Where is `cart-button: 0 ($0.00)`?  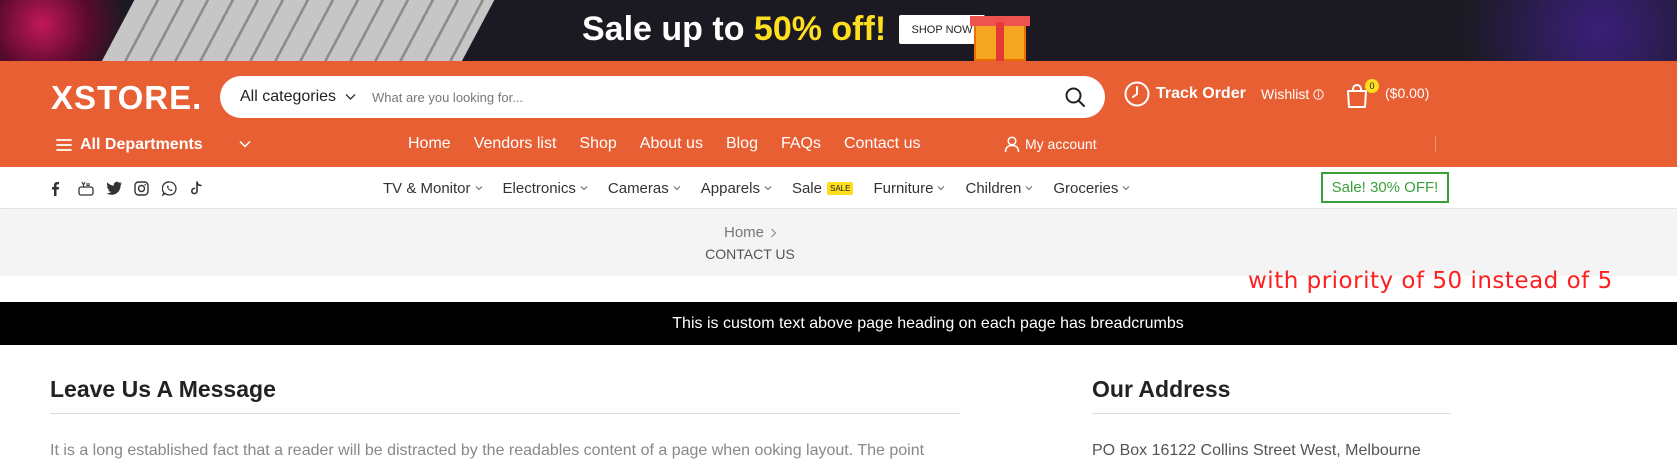 cart-button: 0 ($0.00) is located at coordinates (1405, 94).